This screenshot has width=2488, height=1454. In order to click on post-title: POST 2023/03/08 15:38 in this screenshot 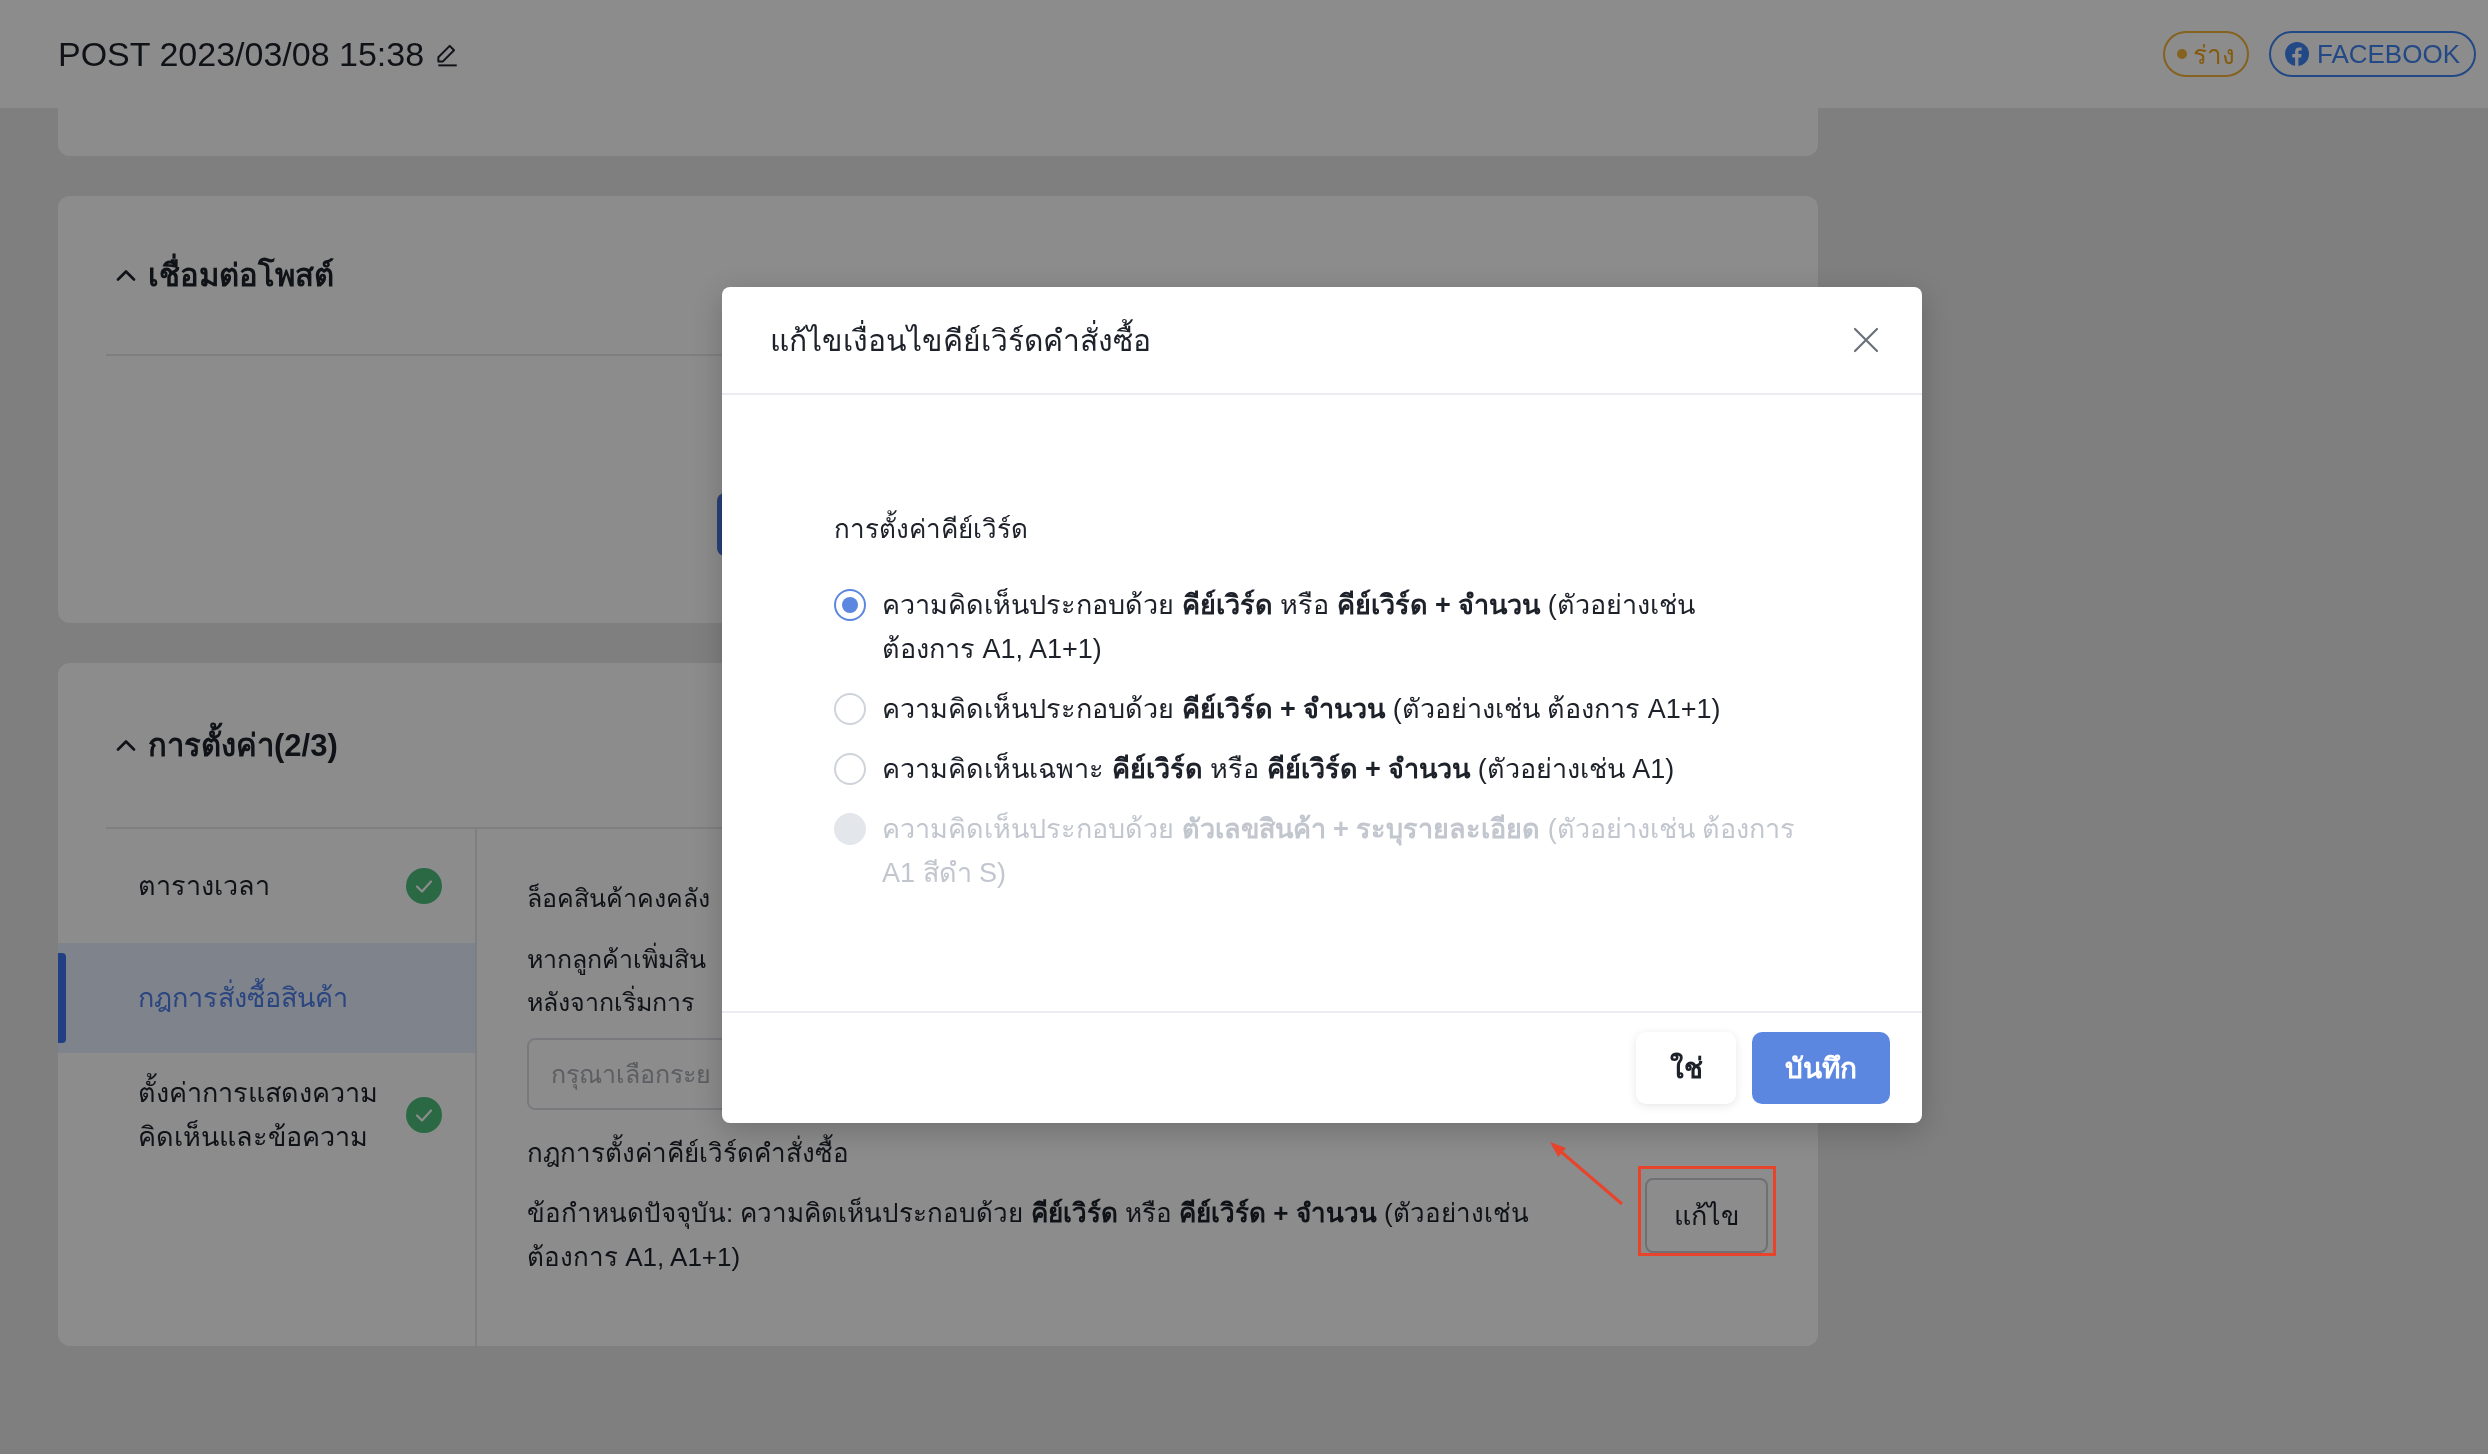, I will do `click(241, 54)`.